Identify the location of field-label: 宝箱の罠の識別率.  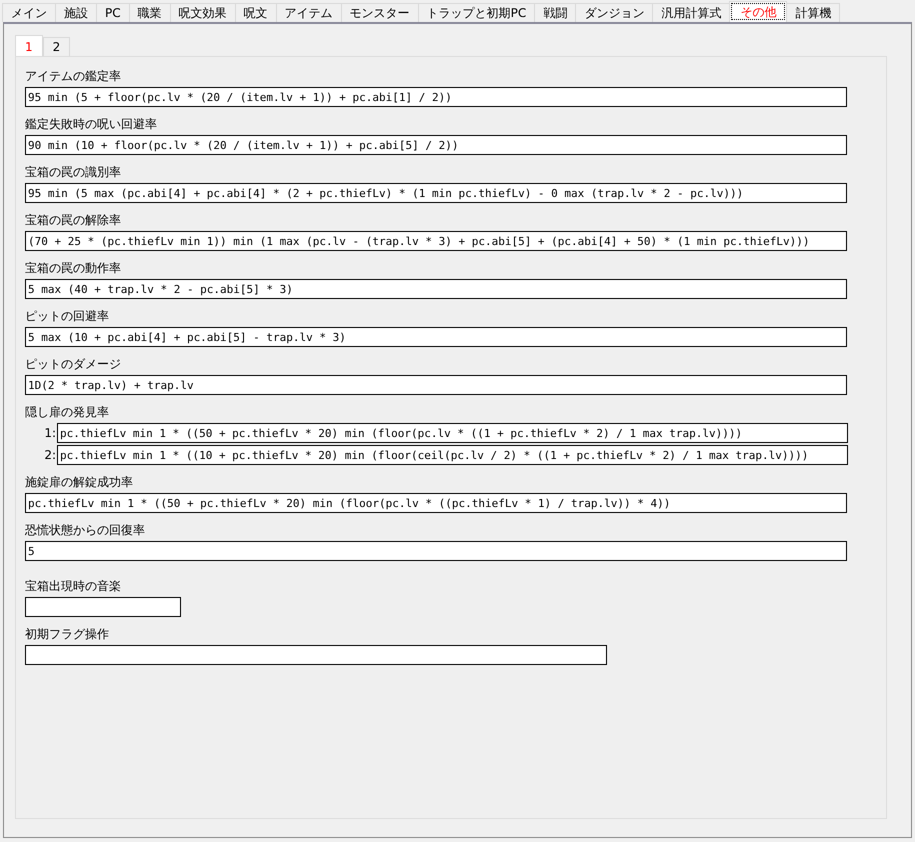
(73, 172).